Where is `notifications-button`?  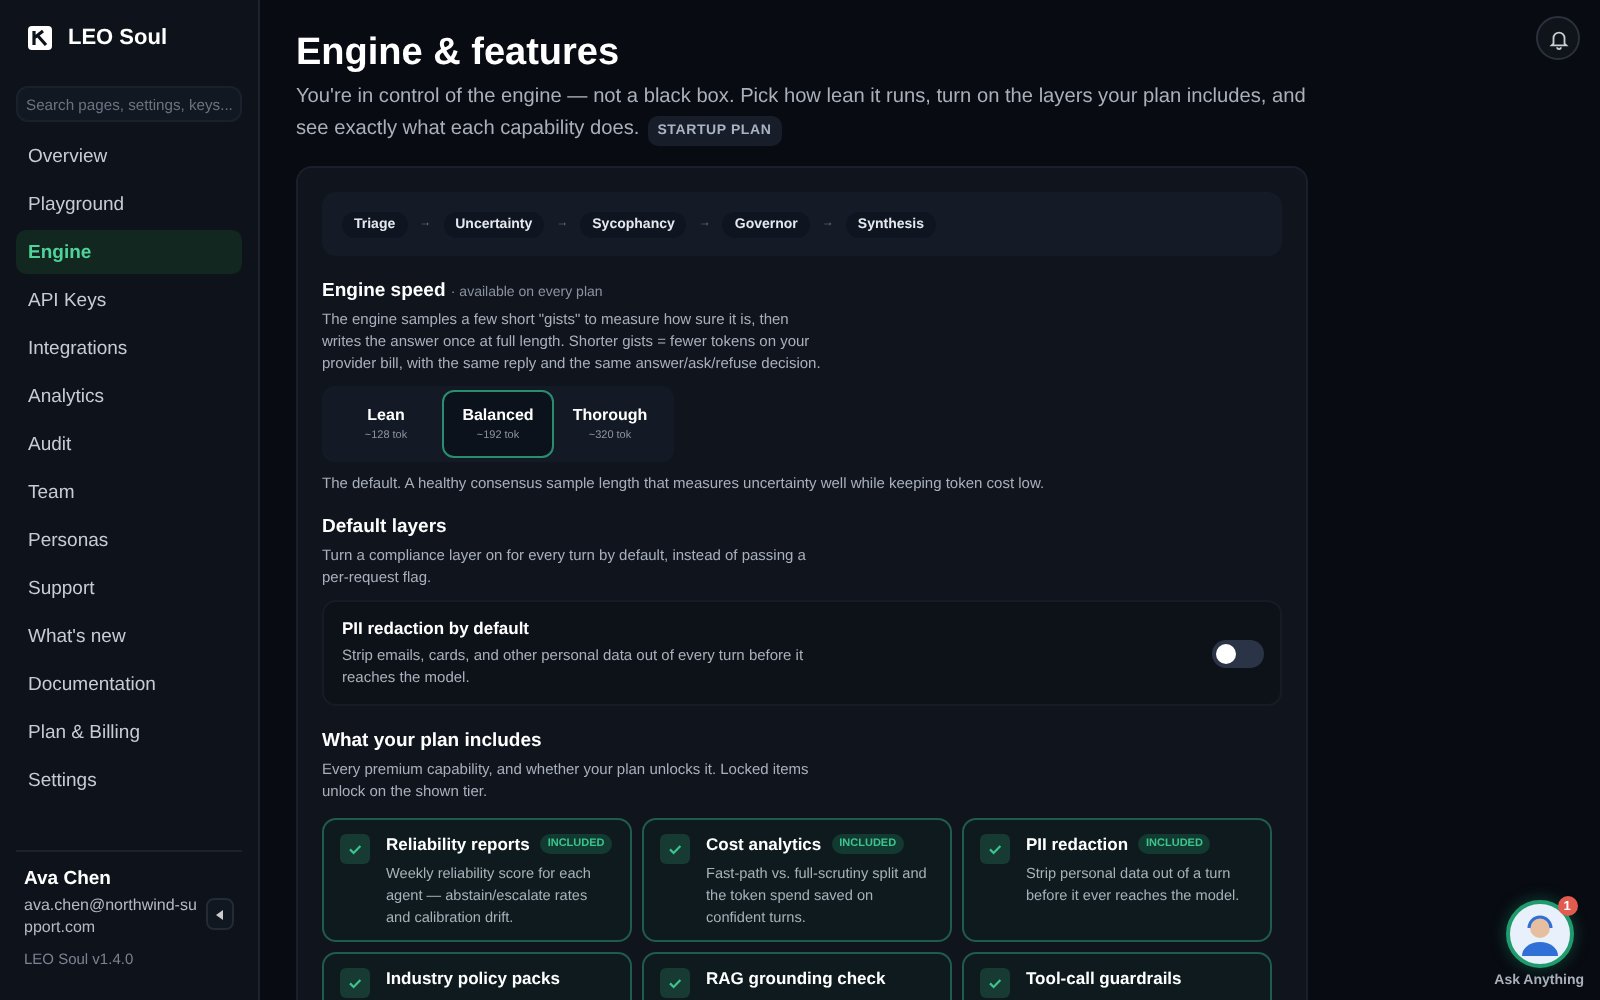 notifications-button is located at coordinates (1558, 38).